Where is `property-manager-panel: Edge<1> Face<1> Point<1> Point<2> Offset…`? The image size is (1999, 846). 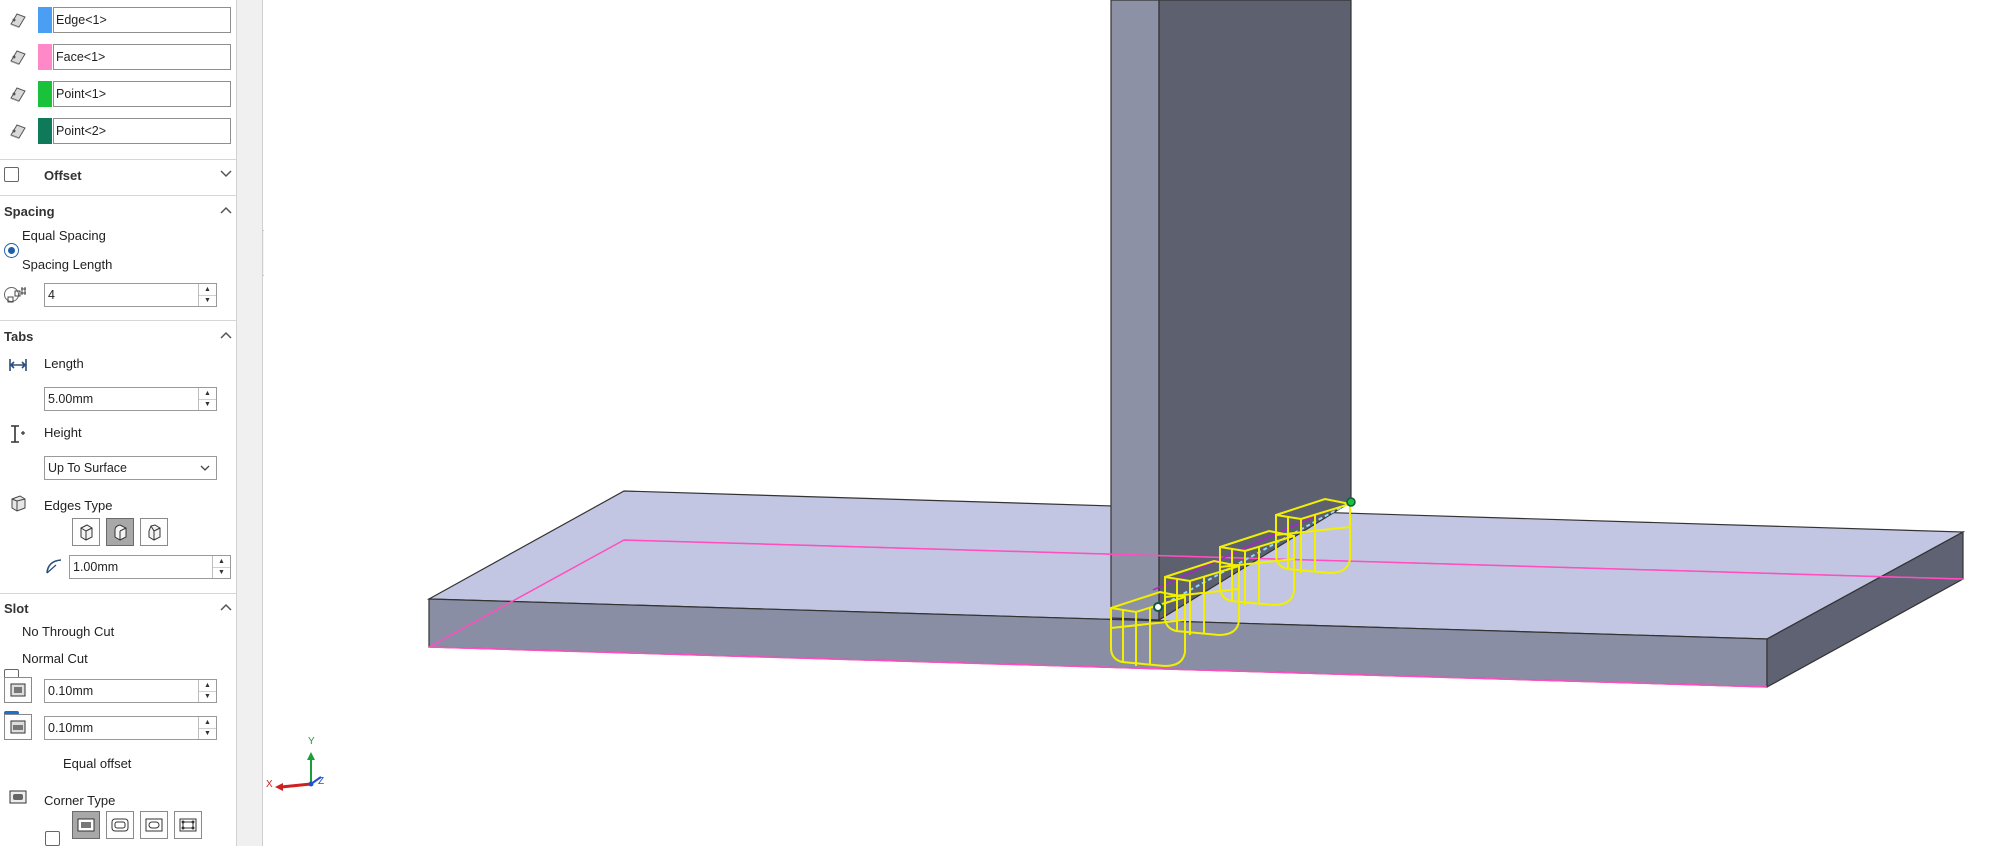 property-manager-panel: Edge<1> Face<1> Point<1> Point<2> Offset… is located at coordinates (118, 423).